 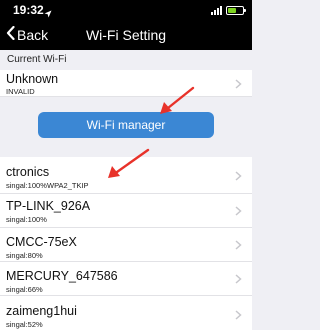 What do you see at coordinates (126, 175) in the screenshot?
I see `network-row-ctronics: ctronics singal:100% WPA2_TKIP` at bounding box center [126, 175].